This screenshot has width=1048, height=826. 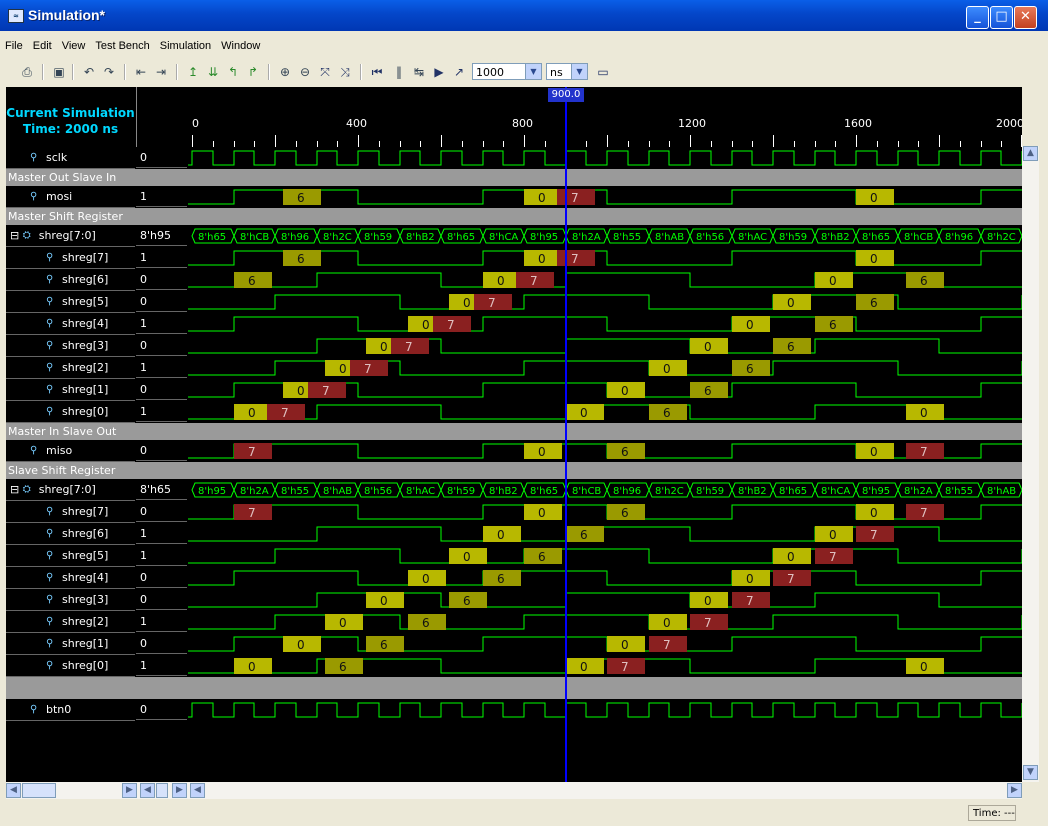 I want to click on zoom-full-icon: ⤨, so click(x=345, y=72).